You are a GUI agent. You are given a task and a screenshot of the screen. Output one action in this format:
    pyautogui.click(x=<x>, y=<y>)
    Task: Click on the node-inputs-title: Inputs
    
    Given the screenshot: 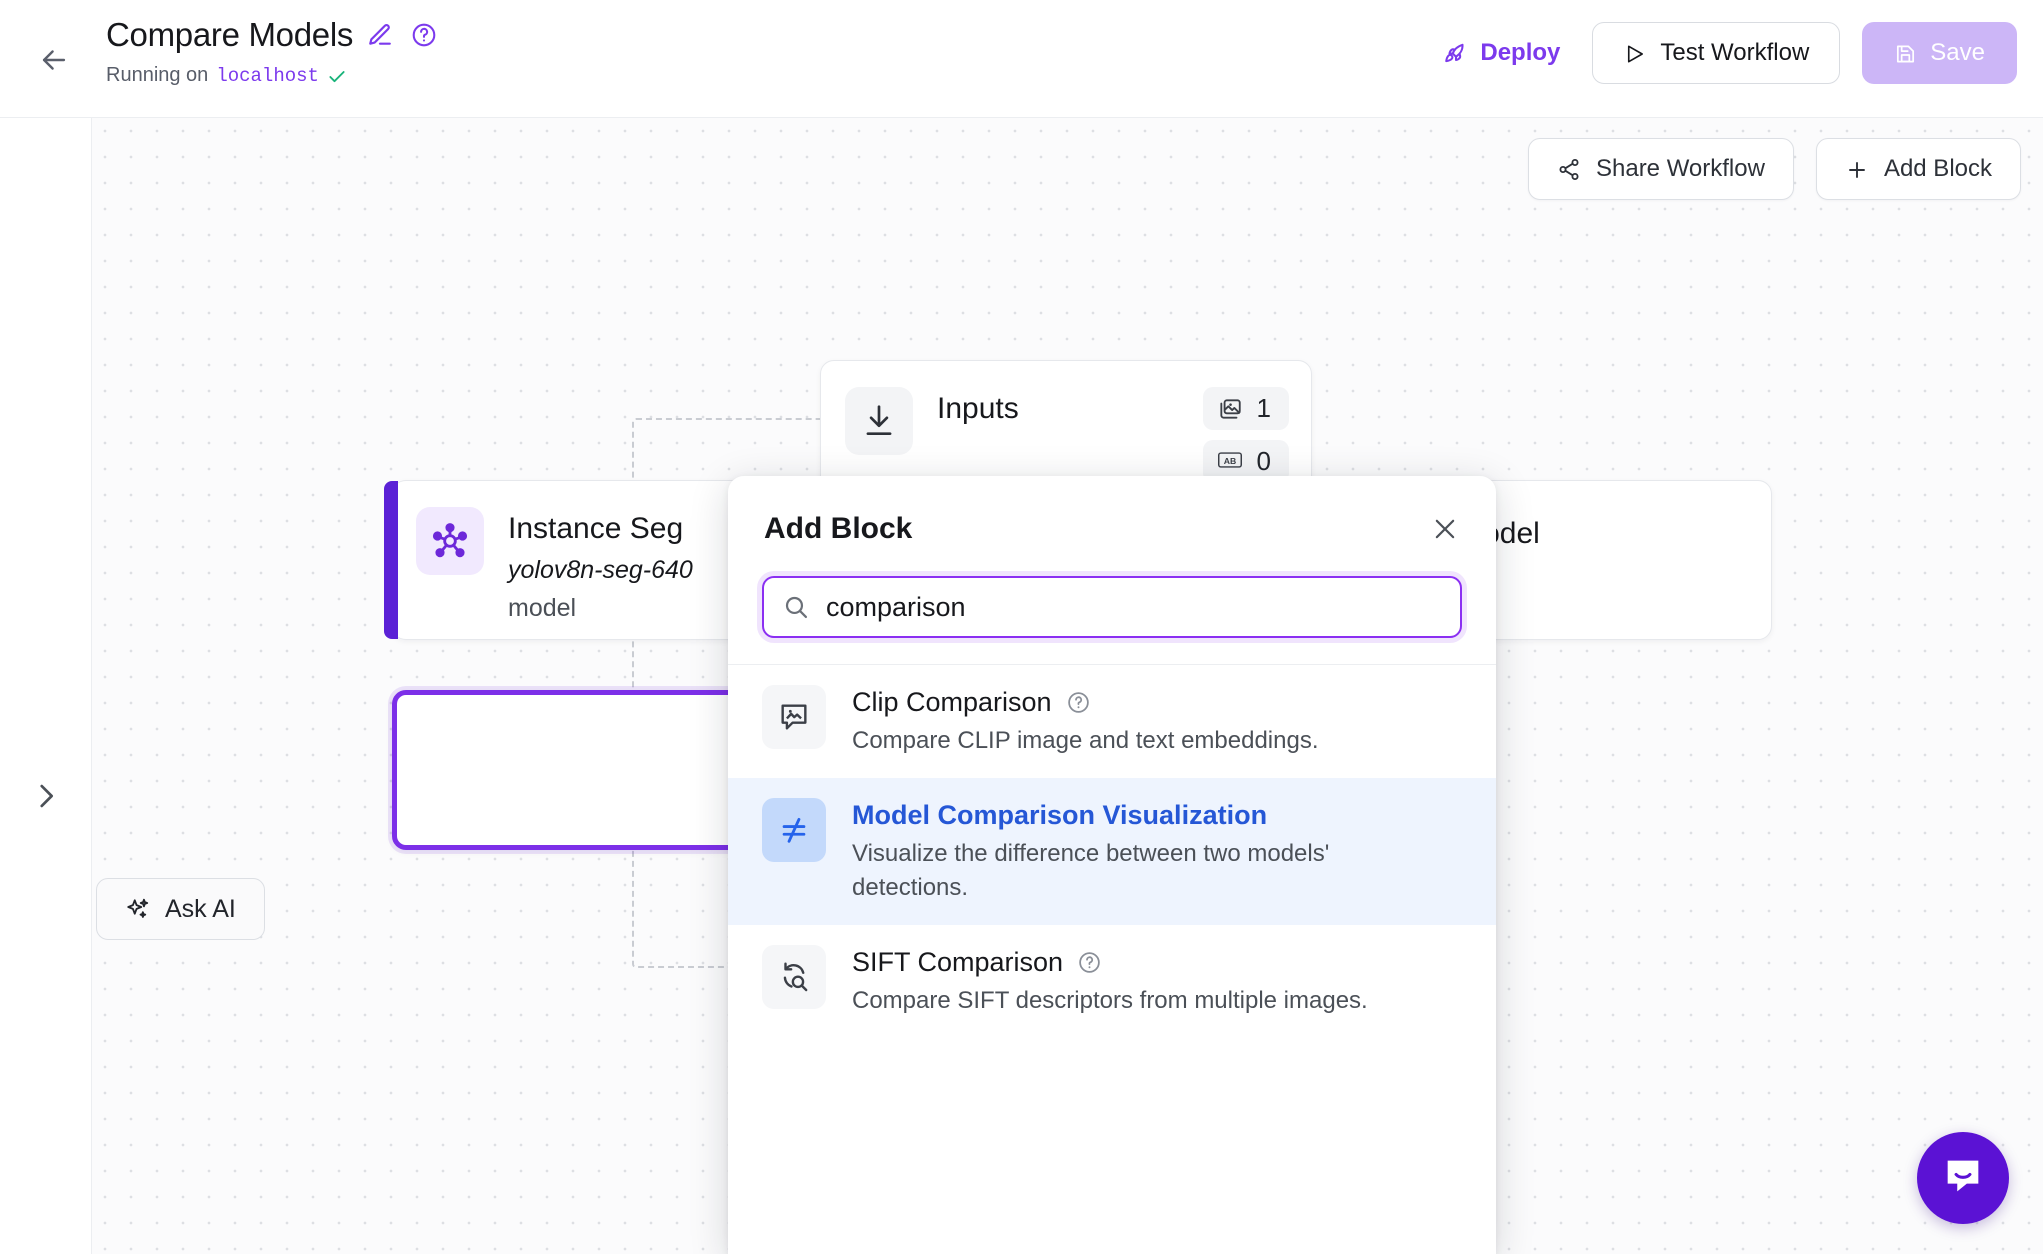 What is the action you would take?
    pyautogui.click(x=978, y=408)
    